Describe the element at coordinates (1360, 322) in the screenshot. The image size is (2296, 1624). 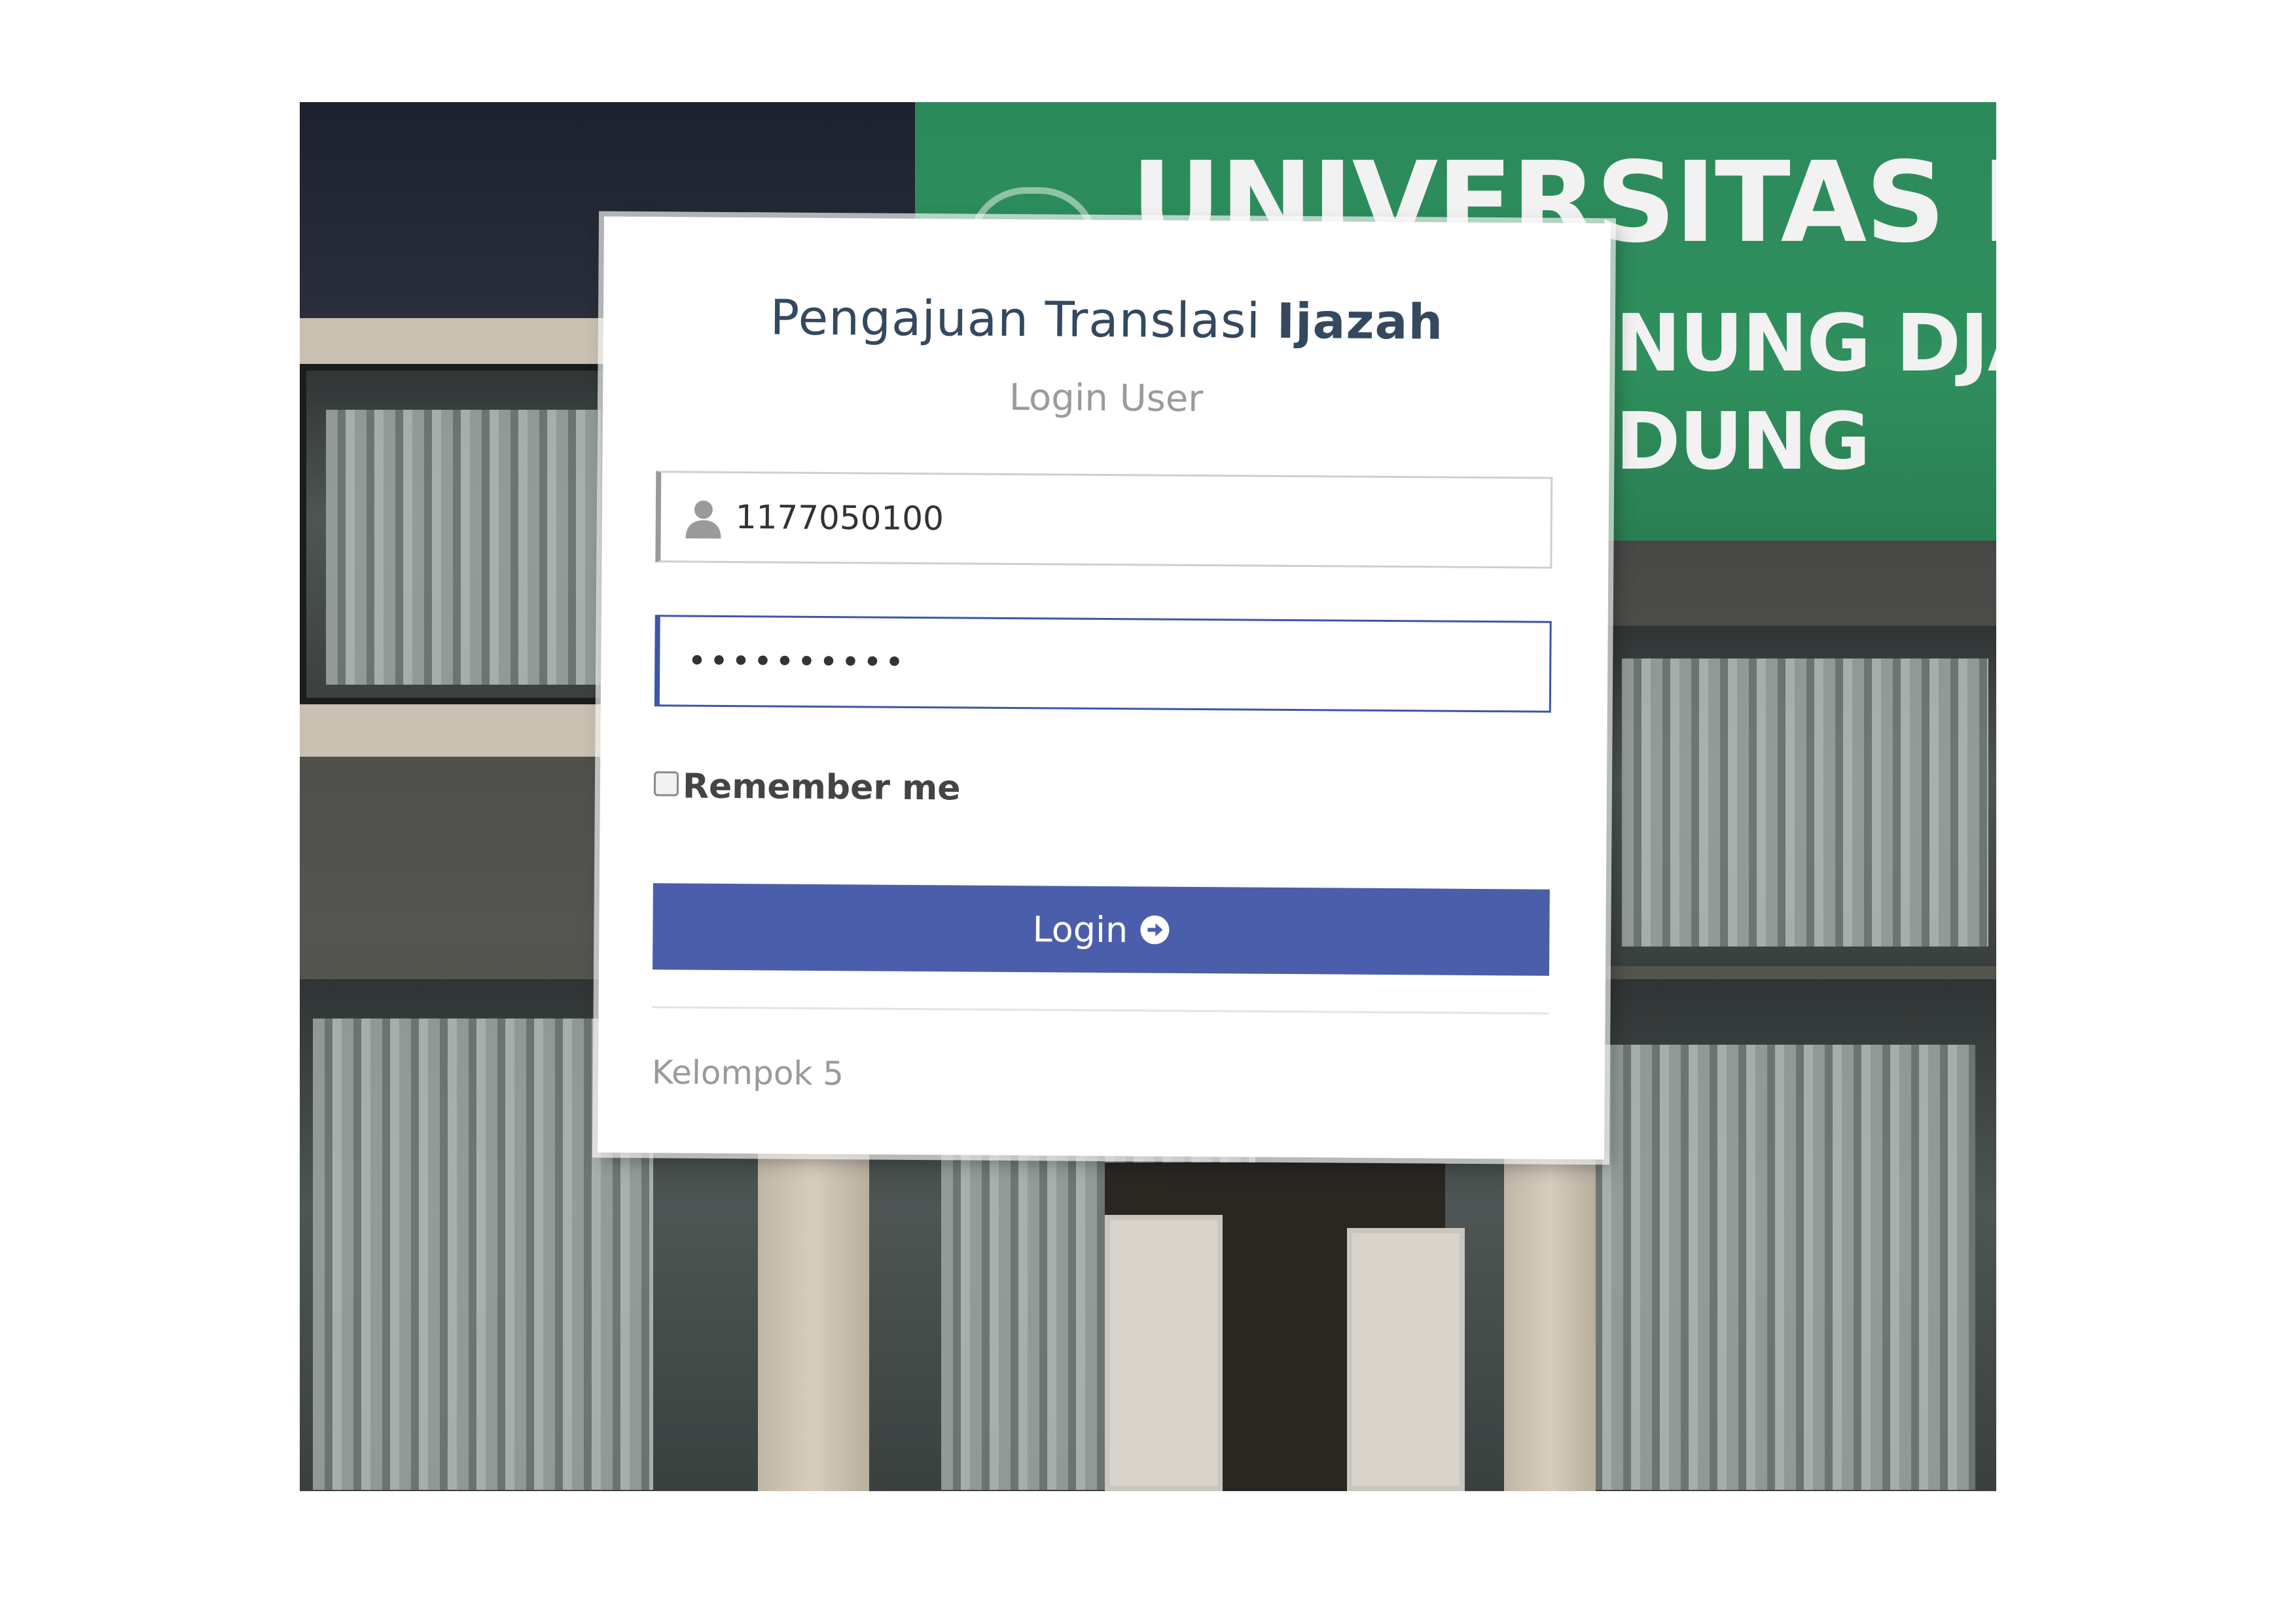
I see `title-bold: Ijazah` at that location.